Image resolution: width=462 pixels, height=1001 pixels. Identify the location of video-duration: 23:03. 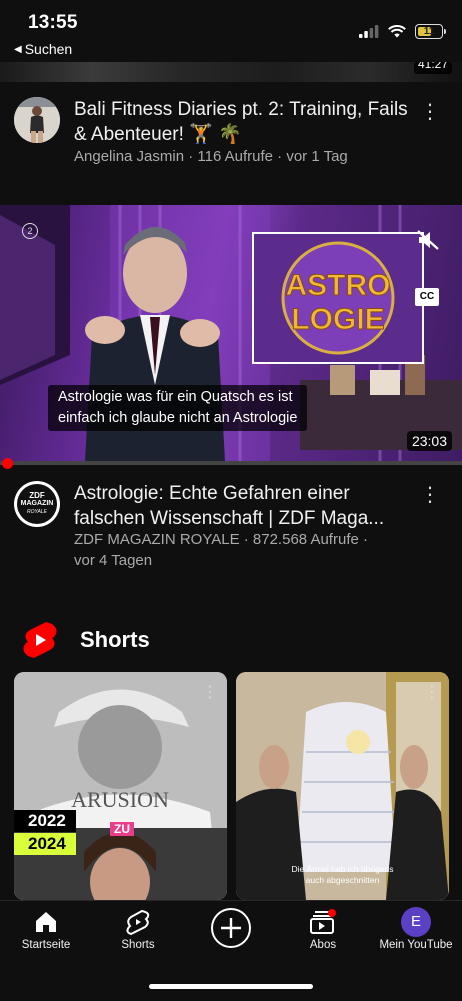
(429, 441).